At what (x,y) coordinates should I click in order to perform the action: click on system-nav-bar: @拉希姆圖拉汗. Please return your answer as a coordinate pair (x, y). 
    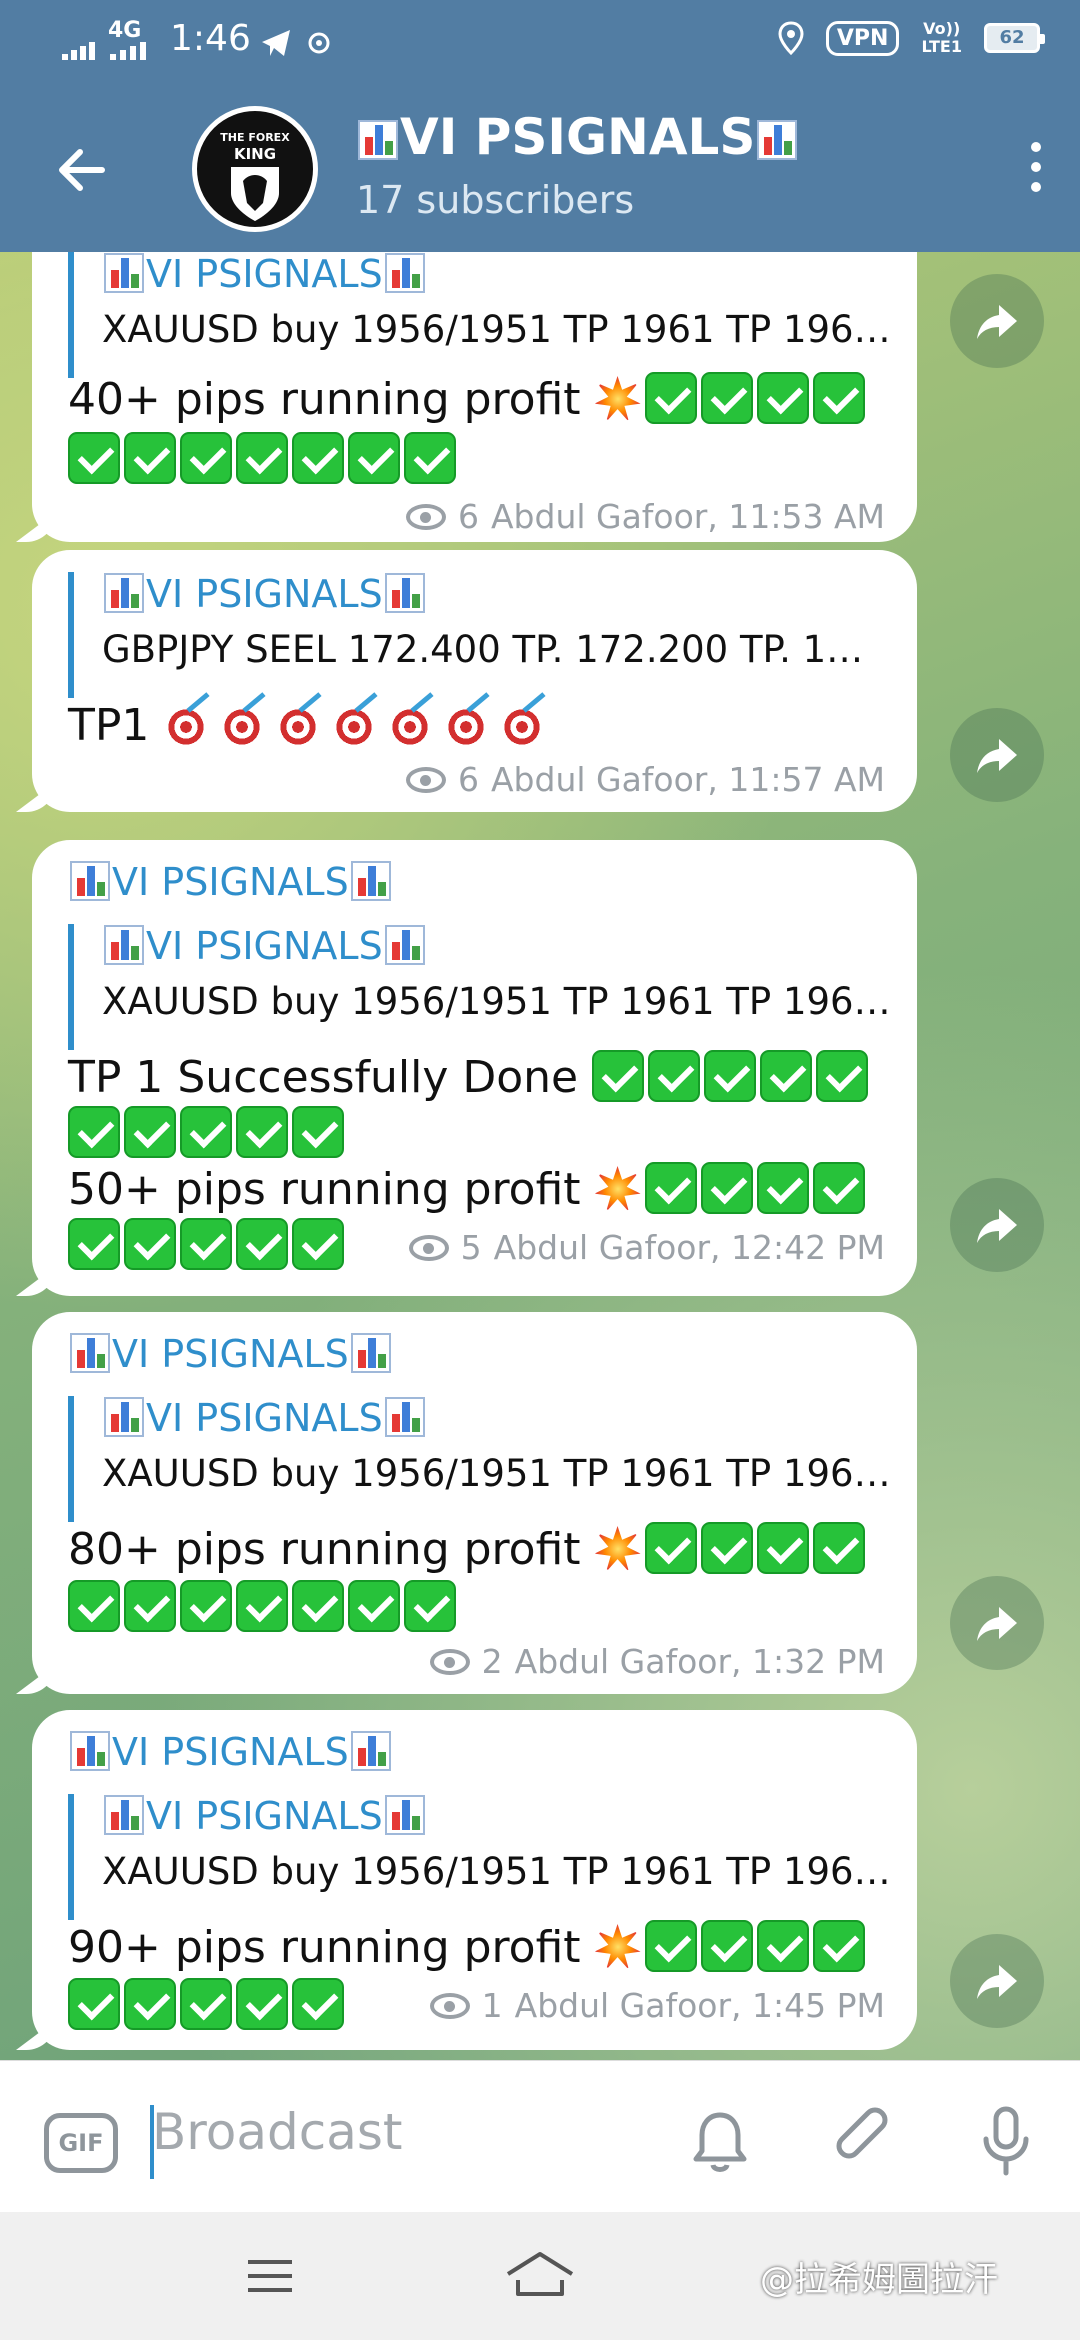
    Looking at the image, I should click on (540, 2276).